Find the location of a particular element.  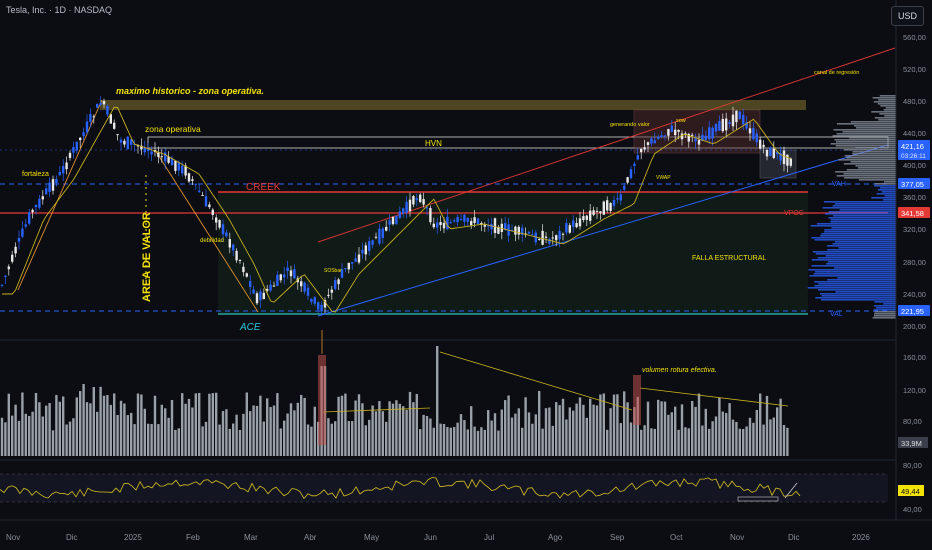

annotation-area-de-valor: AREA DE VALOR is located at coordinates (147, 257).